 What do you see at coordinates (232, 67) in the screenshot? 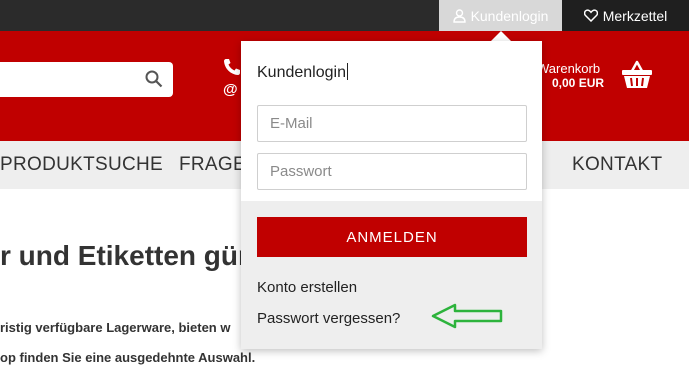
I see `phone-icon` at bounding box center [232, 67].